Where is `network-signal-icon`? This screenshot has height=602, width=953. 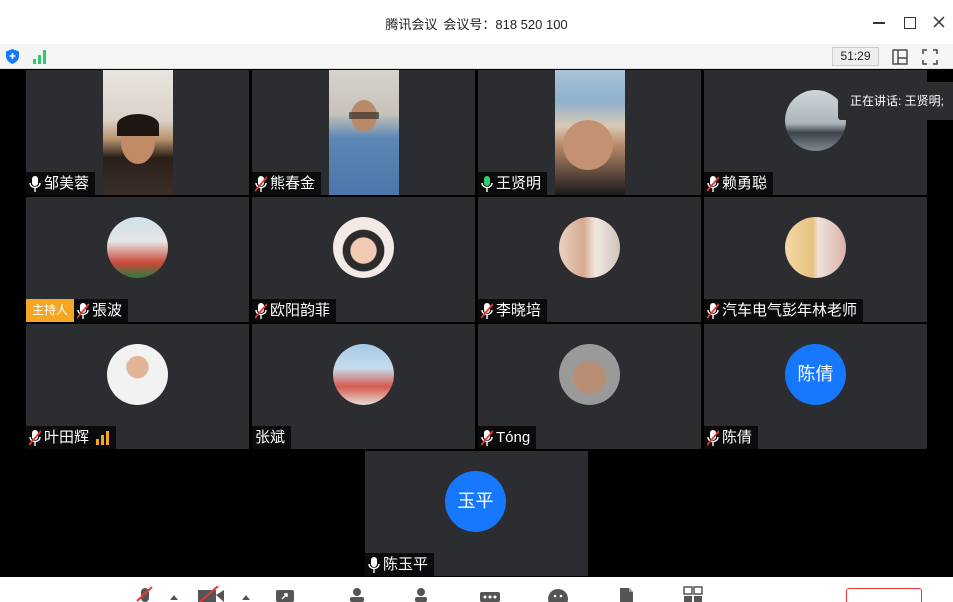
network-signal-icon is located at coordinates (103, 437).